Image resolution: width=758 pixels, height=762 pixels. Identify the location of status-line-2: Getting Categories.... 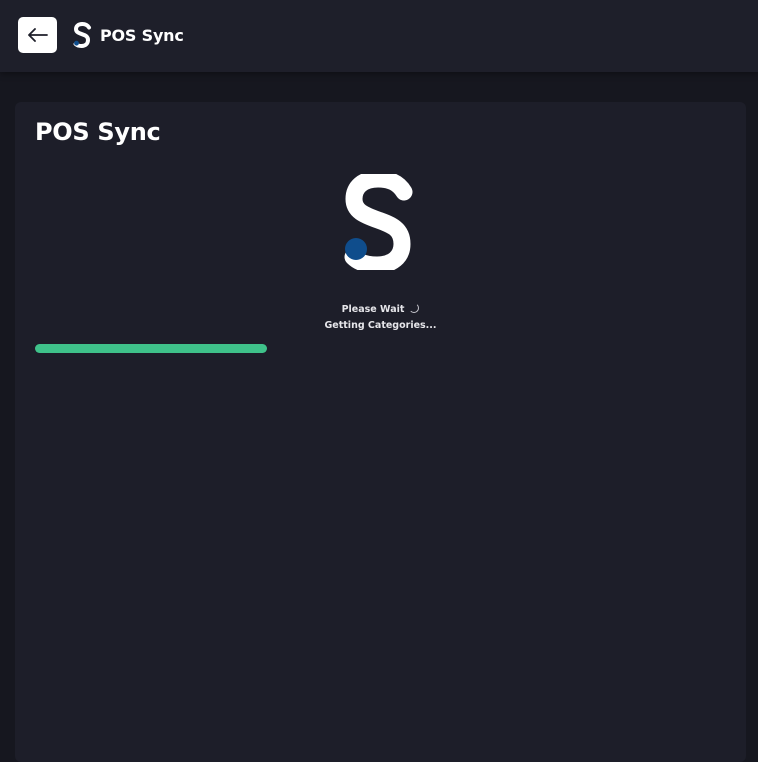
(380, 325).